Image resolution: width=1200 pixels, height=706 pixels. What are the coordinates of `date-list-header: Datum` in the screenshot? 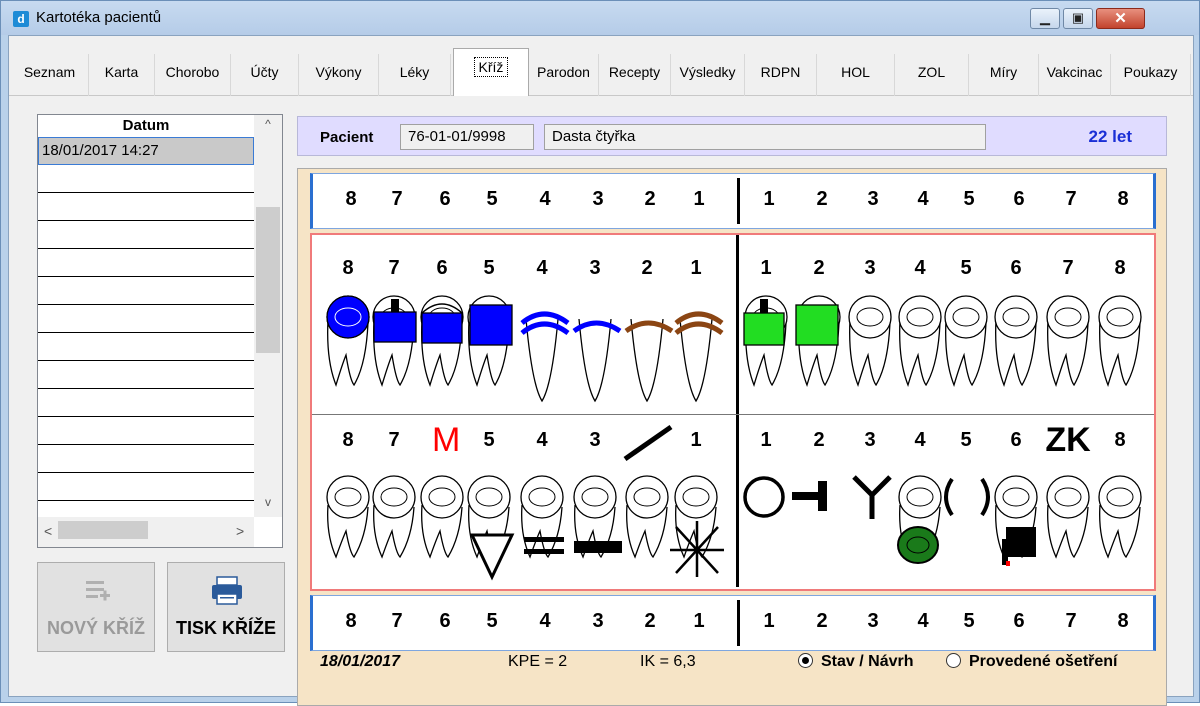 It's located at (146, 125).